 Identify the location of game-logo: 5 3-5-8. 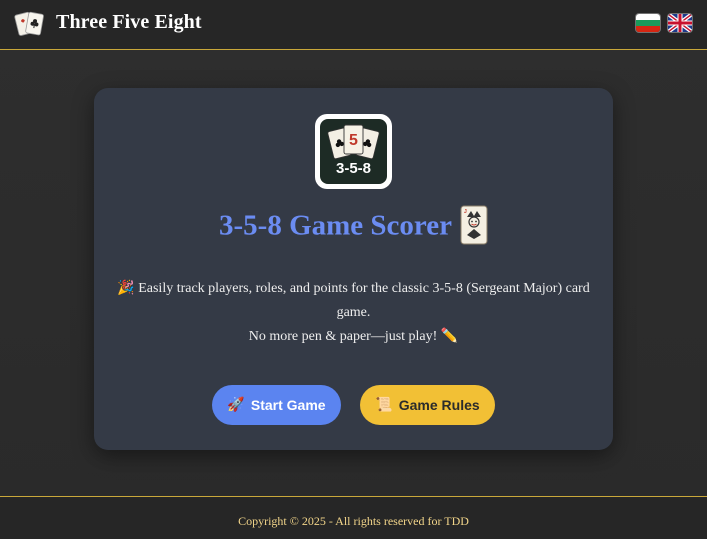
(353, 151).